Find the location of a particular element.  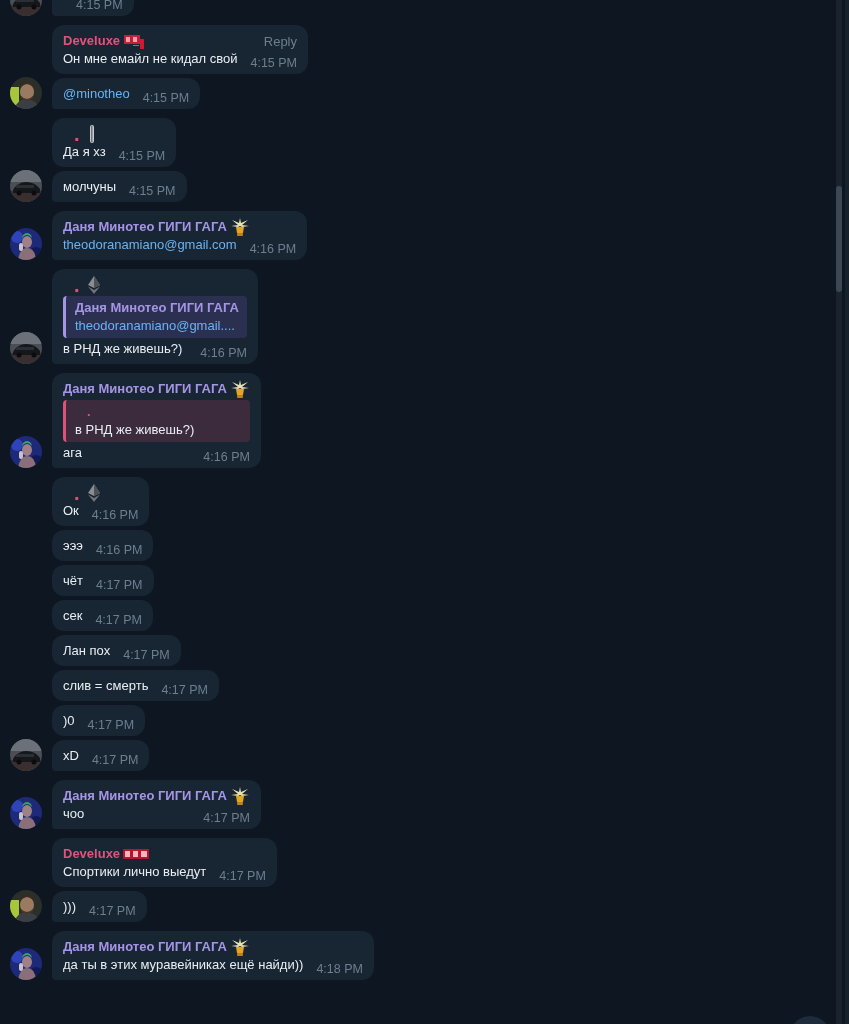

message-text: Ок is located at coordinates (71, 511).